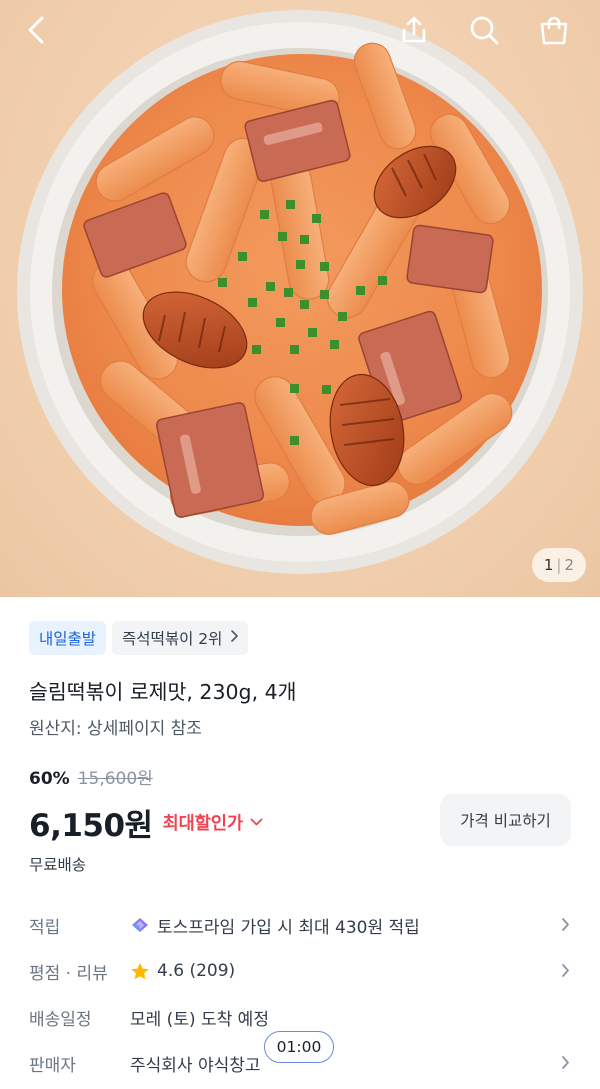 The height and width of the screenshot is (1089, 600). I want to click on detail-value: 토스프라임 가입 시 최대 430원 적립, so click(275, 925).